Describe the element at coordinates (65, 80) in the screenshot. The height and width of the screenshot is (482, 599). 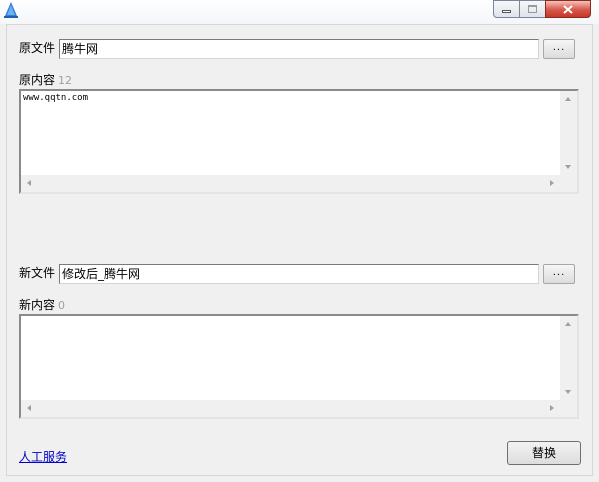
I see `original-content-count: 12` at that location.